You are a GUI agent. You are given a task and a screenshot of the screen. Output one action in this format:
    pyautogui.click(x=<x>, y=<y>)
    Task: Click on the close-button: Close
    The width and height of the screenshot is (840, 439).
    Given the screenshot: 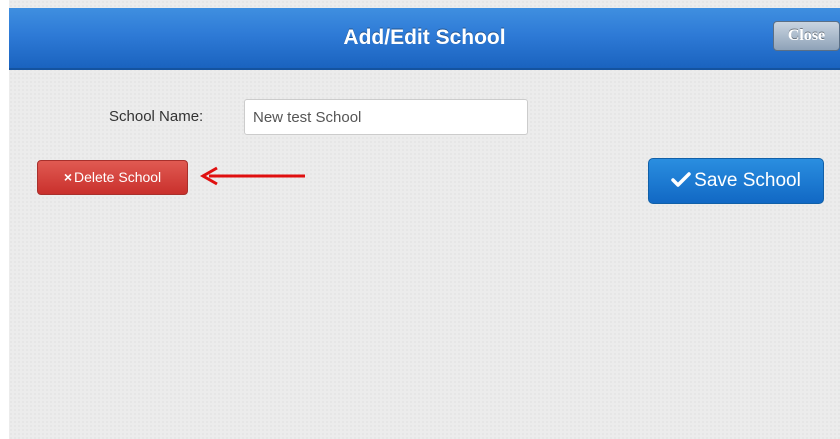 What is the action you would take?
    pyautogui.click(x=806, y=36)
    